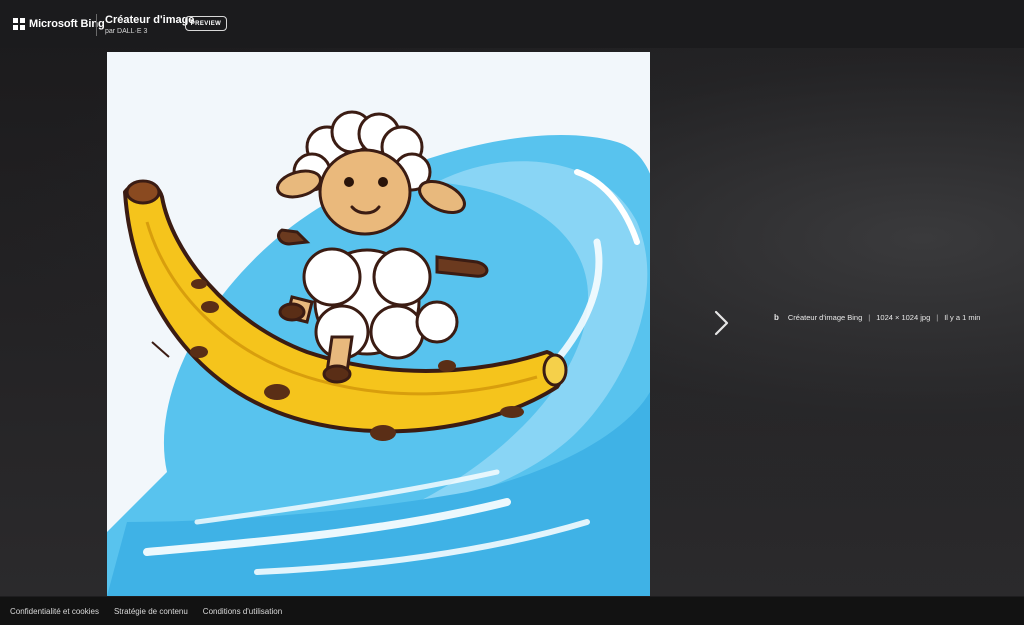  What do you see at coordinates (962, 317) in the screenshot?
I see `image-time: Il y a 1 min` at bounding box center [962, 317].